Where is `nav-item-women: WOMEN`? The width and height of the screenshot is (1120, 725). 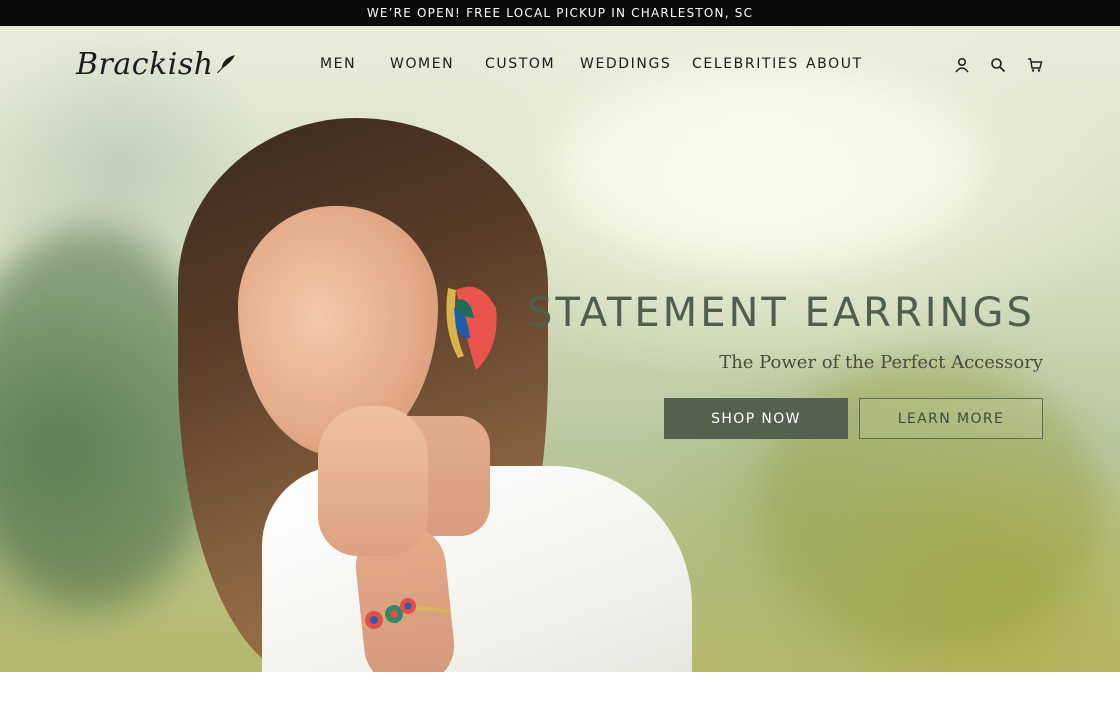 nav-item-women: WOMEN is located at coordinates (422, 64).